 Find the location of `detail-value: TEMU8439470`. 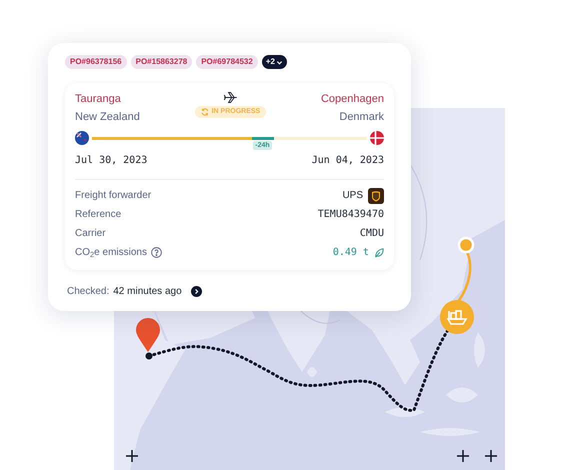

detail-value: TEMU8439470 is located at coordinates (351, 215).